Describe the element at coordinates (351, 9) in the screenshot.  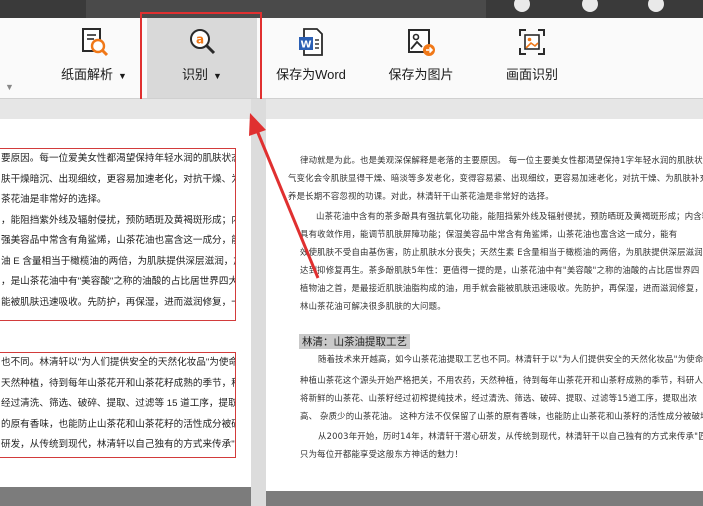
I see `window-title-bar` at that location.